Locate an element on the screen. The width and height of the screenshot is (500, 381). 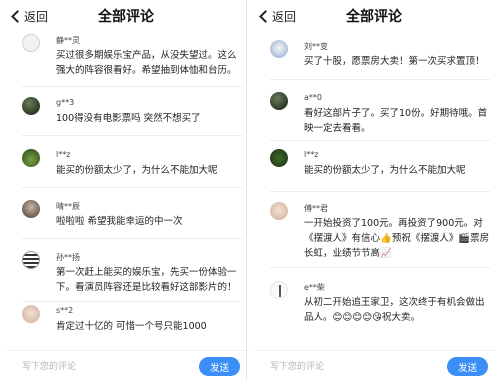
comment-username: 孙**扬 is located at coordinates (68, 257).